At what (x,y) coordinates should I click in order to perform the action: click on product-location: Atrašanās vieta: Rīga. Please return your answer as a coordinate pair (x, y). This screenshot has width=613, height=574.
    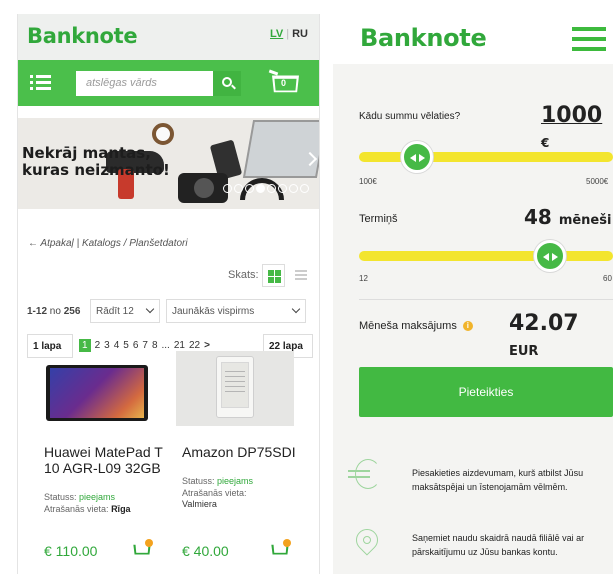
    Looking at the image, I should click on (87, 509).